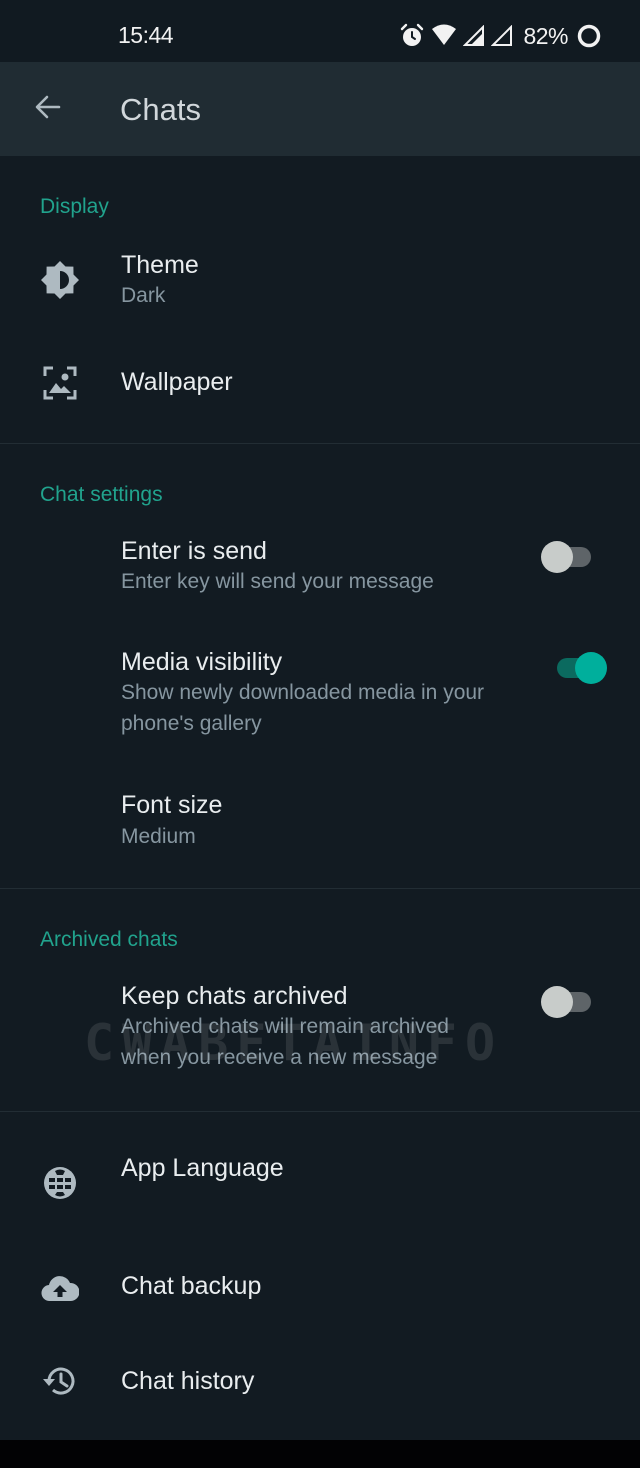 Image resolution: width=640 pixels, height=1468 pixels. Describe the element at coordinates (444, 36) in the screenshot. I see `wifi-icon` at that location.